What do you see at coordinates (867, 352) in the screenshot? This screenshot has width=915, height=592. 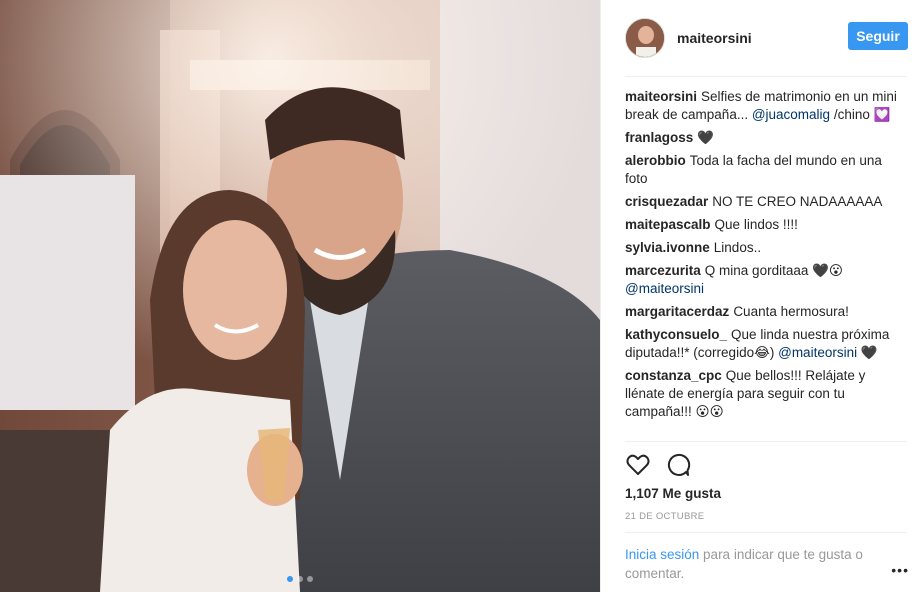 I see `comment-tail: 🖤` at bounding box center [867, 352].